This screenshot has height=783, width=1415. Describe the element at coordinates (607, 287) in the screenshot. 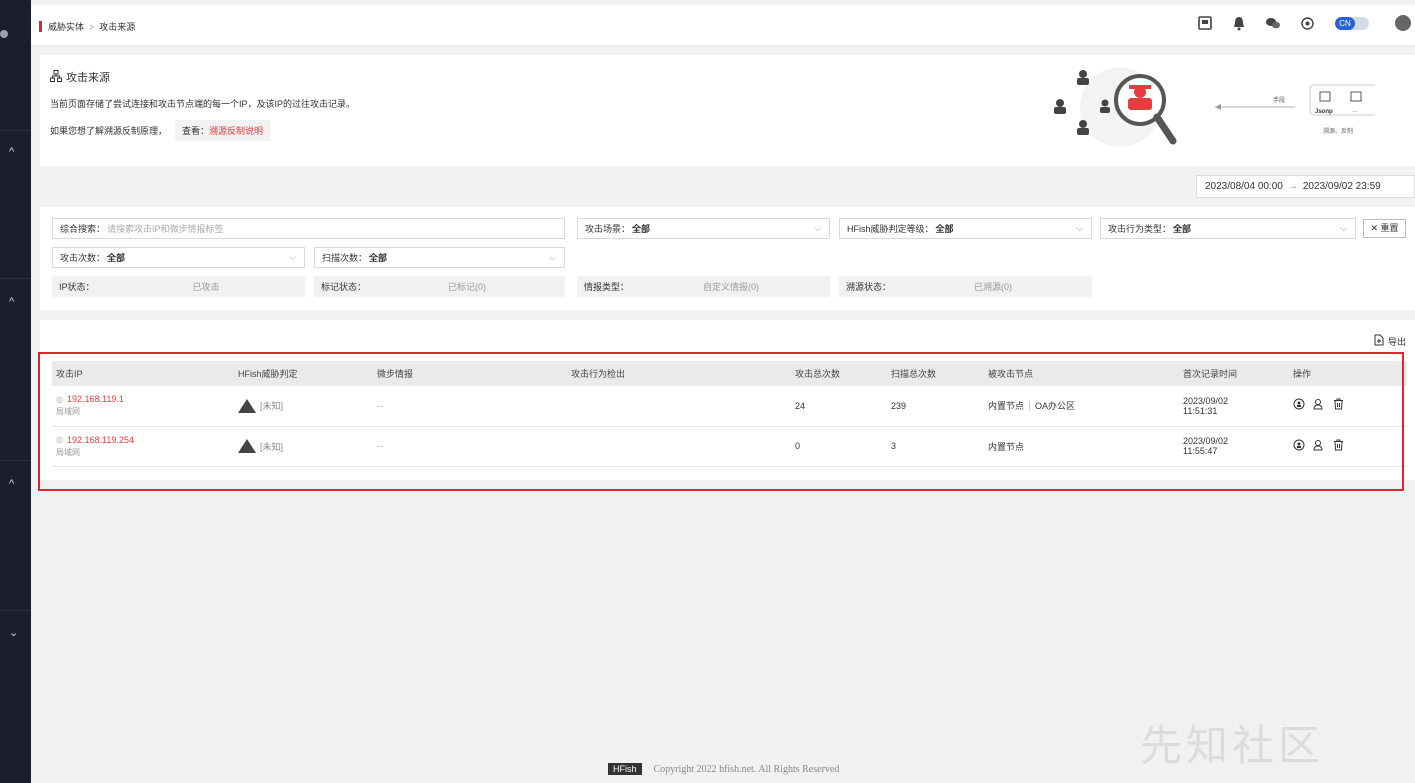

I see `intel-type-label: 情报类型：` at that location.